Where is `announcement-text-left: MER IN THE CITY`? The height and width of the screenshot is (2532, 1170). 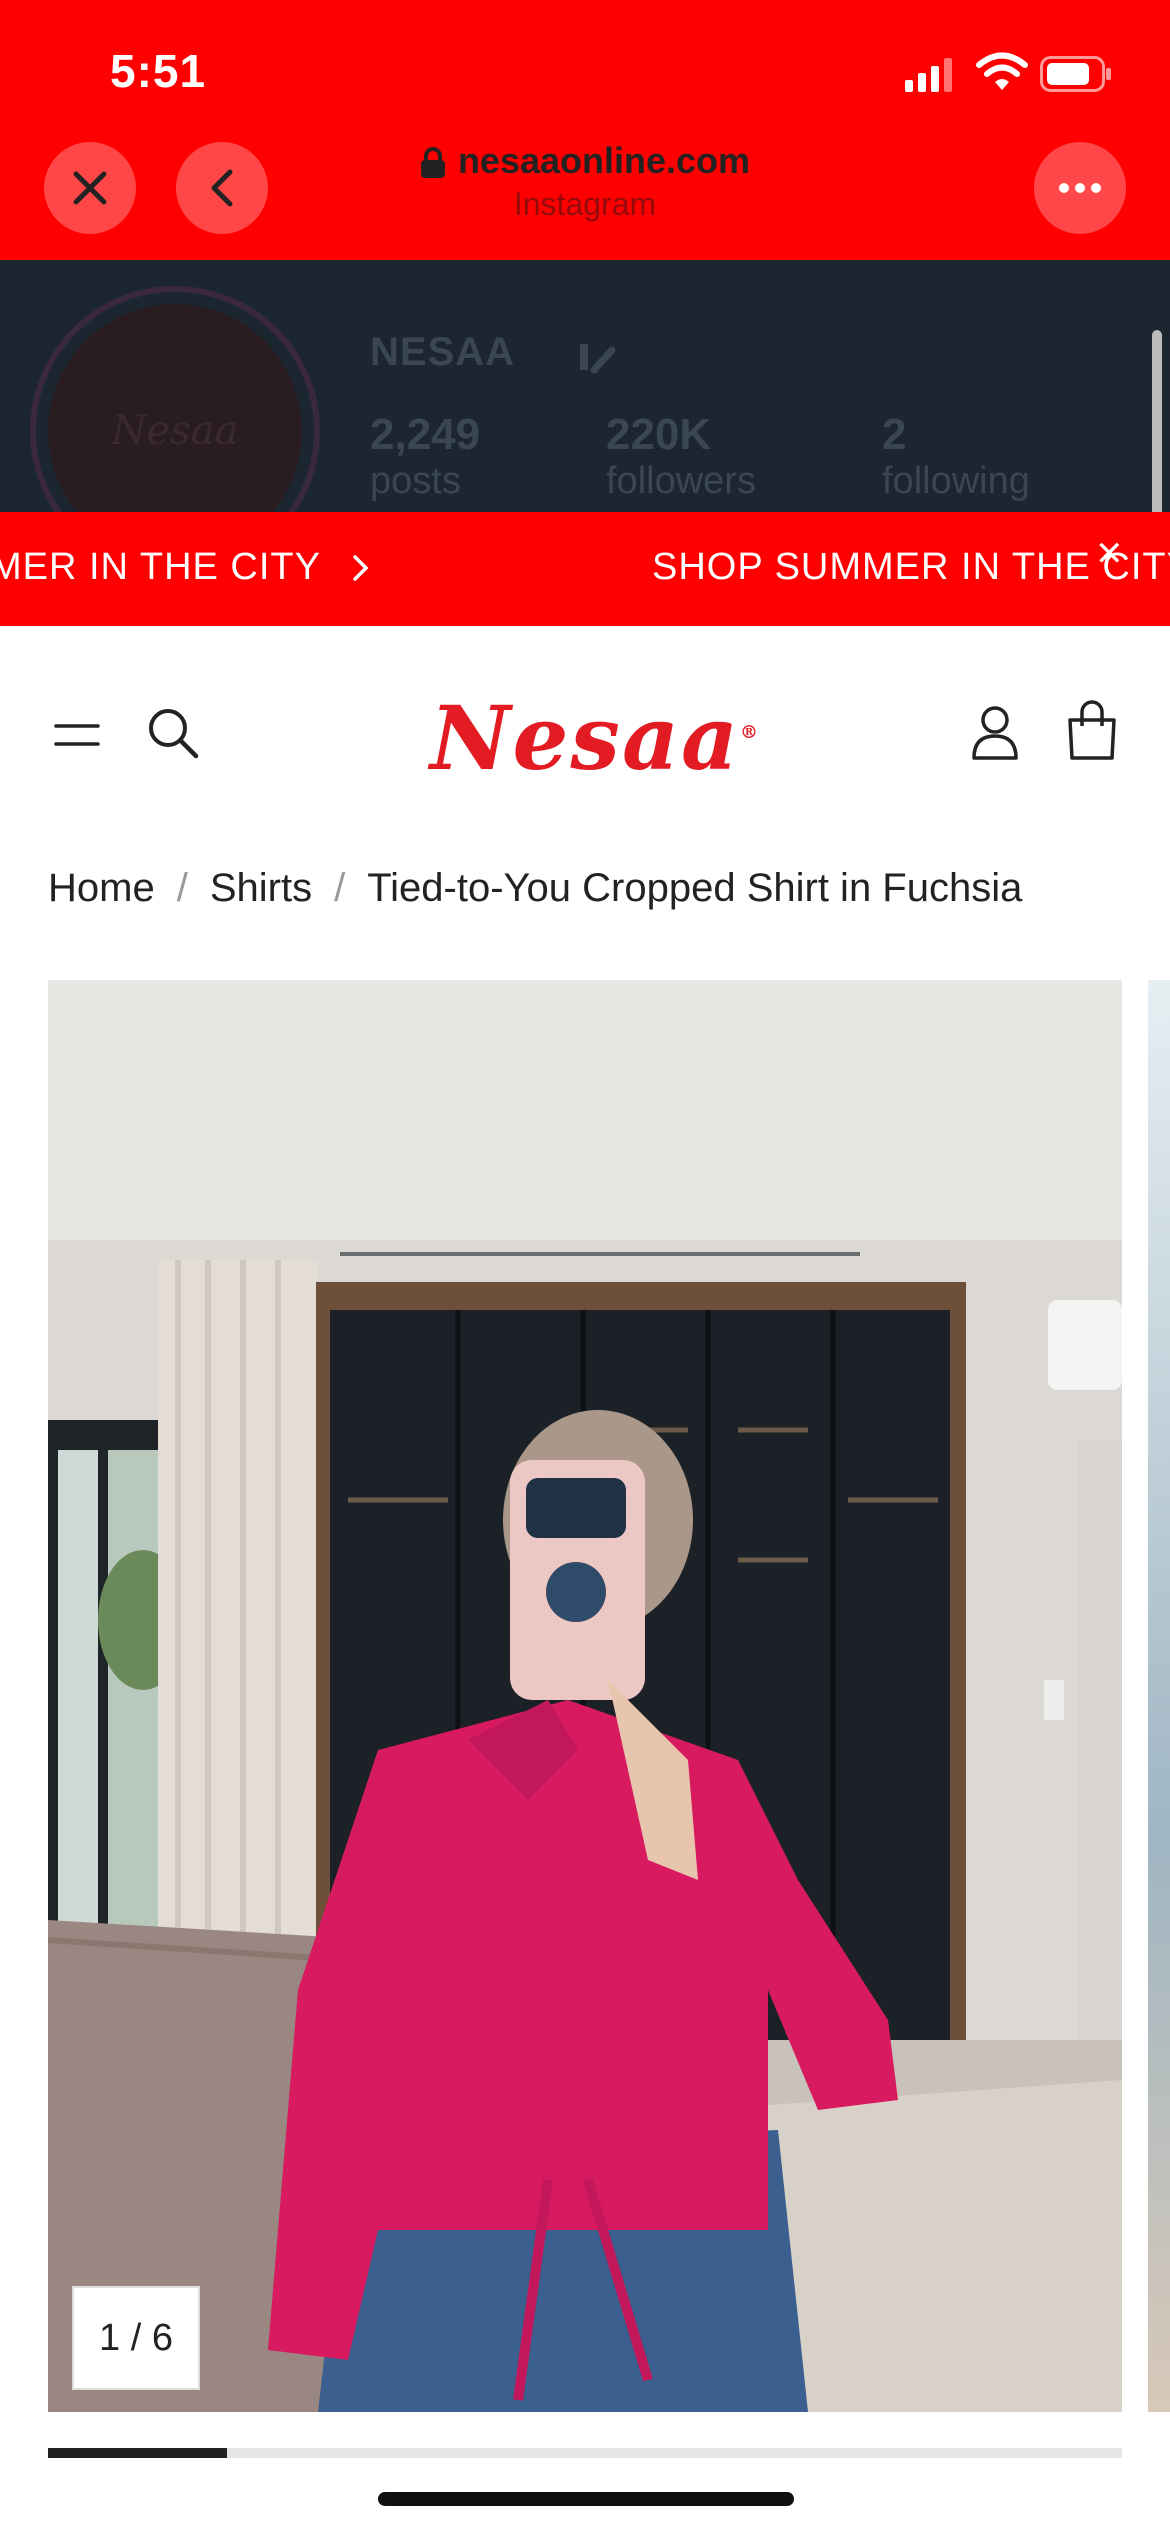 announcement-text-left: MER IN THE CITY is located at coordinates (186, 567).